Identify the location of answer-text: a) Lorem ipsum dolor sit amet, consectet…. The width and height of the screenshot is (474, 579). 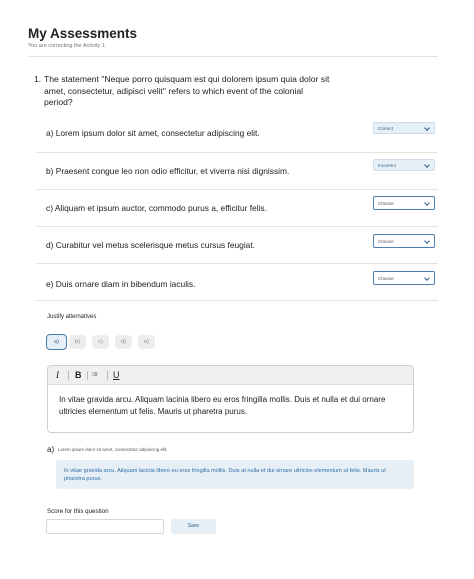
(153, 133).